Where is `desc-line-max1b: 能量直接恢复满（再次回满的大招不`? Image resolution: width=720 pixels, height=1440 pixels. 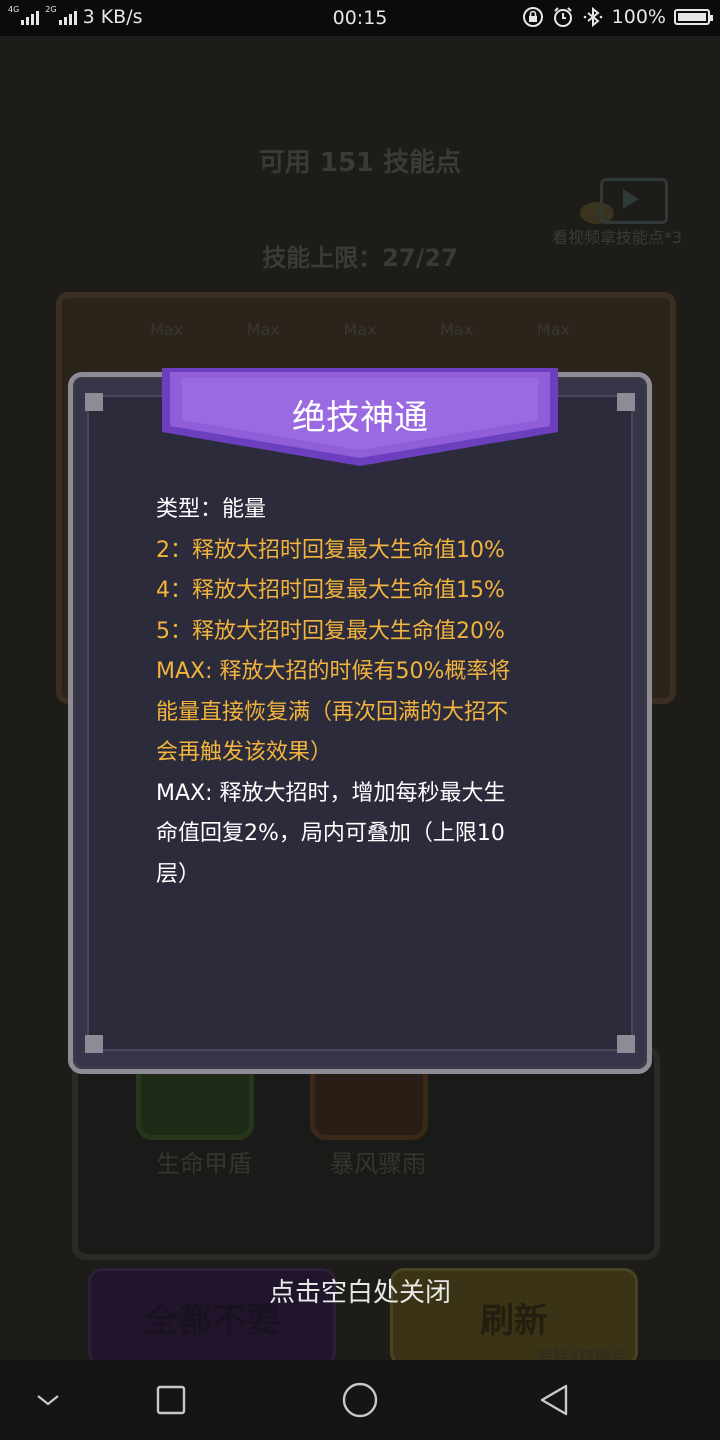
desc-line-max1b: 能量直接恢复满（再次回满的大招不 is located at coordinates (332, 712).